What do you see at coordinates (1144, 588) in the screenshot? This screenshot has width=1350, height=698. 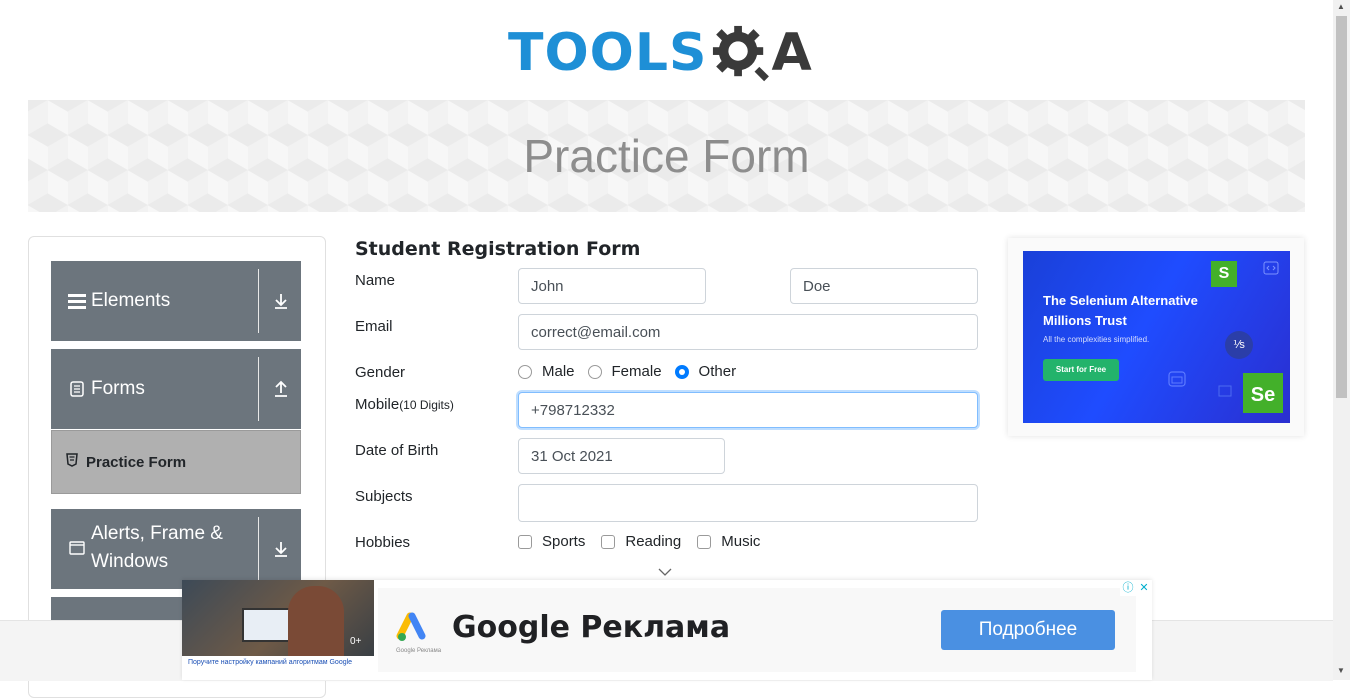 I see `ad-close-icon: ✕` at bounding box center [1144, 588].